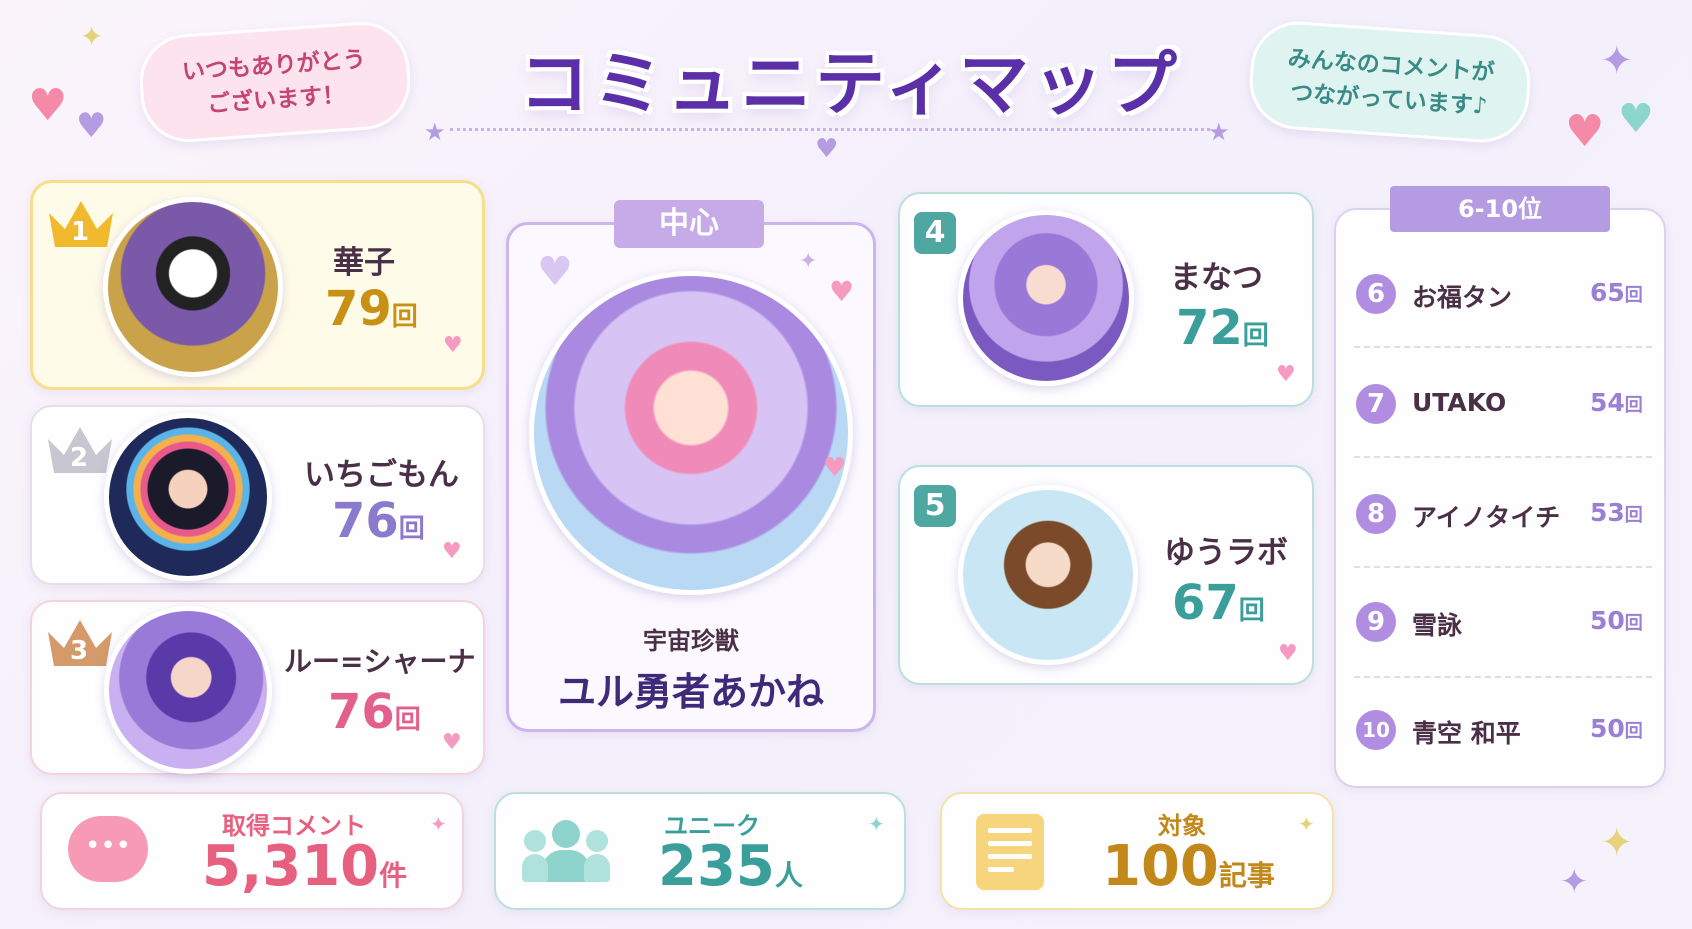 The height and width of the screenshot is (929, 1692). Describe the element at coordinates (690, 692) in the screenshot. I see `center-name: ユル勇者あかね` at that location.